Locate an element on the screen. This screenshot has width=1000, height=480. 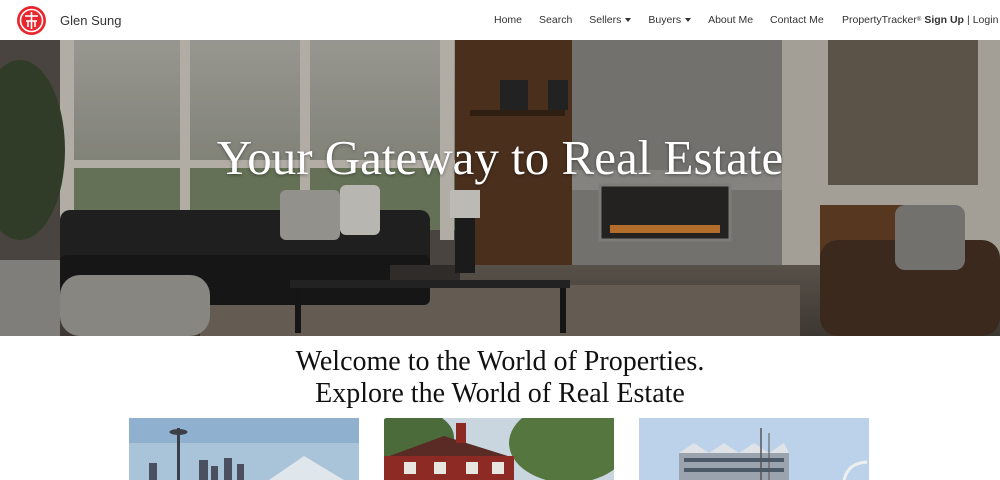
waterfront-building-image is located at coordinates (754, 449).